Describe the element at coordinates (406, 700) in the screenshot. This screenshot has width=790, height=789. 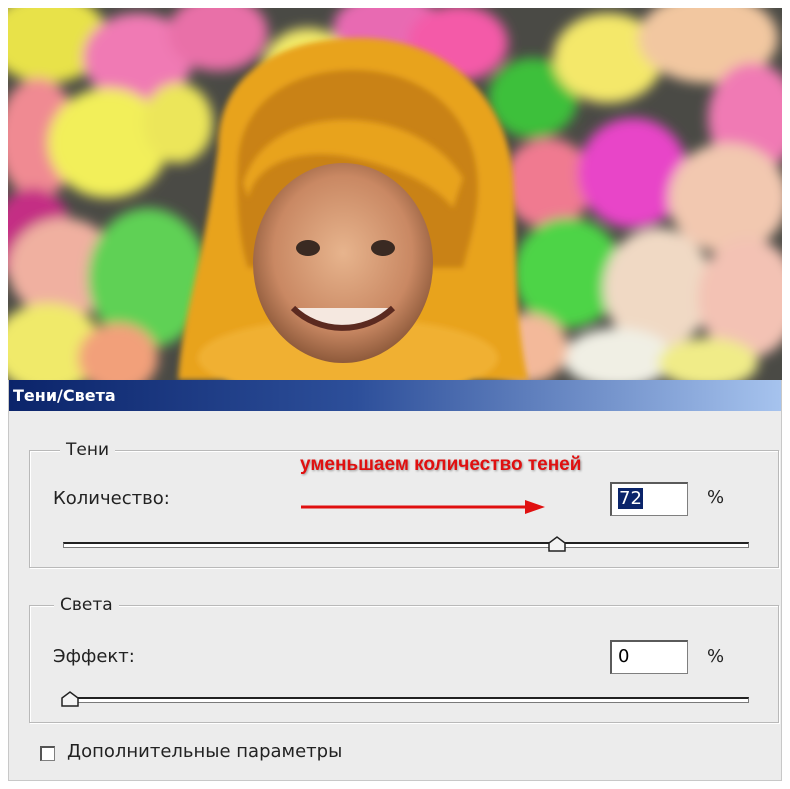
I see `highlights-amount-slider-track` at that location.